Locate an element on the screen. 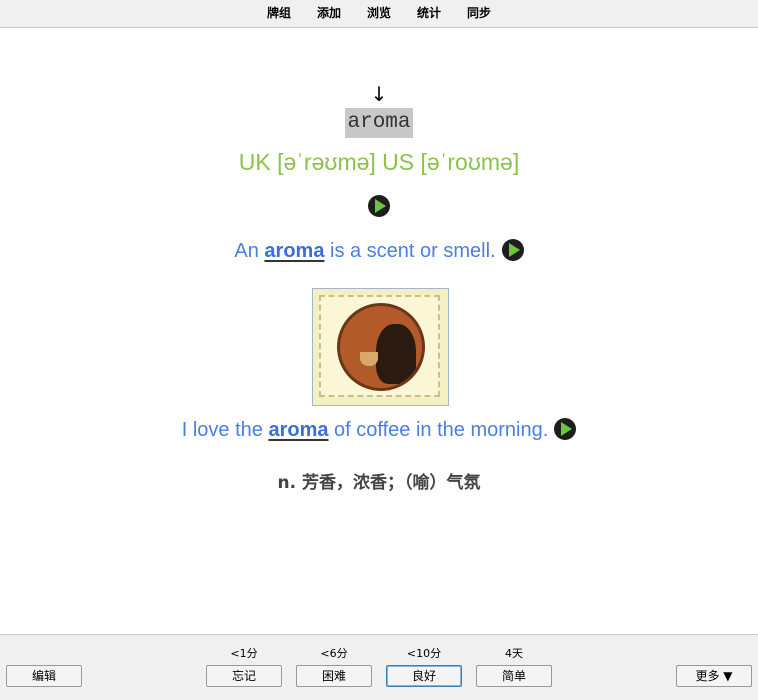 This screenshot has height=700, width=758. edit-button: 编辑 is located at coordinates (44, 676).